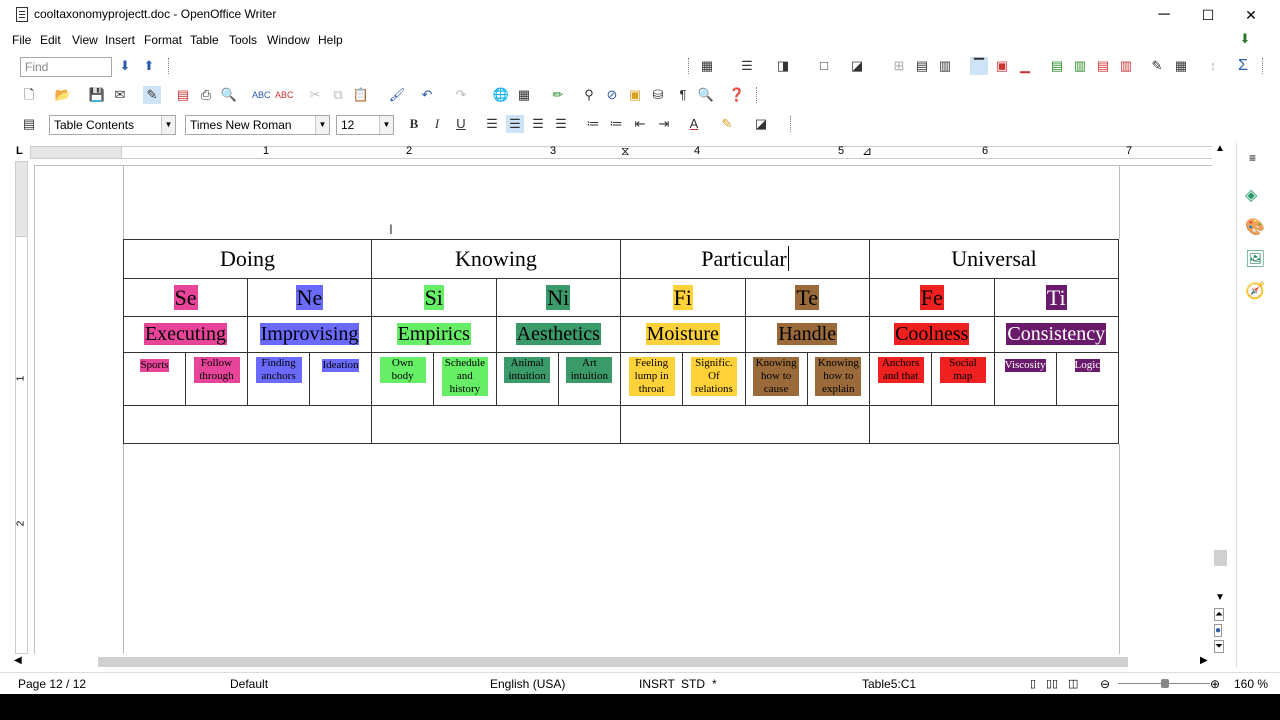 This screenshot has height=720, width=1280. What do you see at coordinates (149, 66) in the screenshot?
I see `find-previous-icon: ⬆` at bounding box center [149, 66].